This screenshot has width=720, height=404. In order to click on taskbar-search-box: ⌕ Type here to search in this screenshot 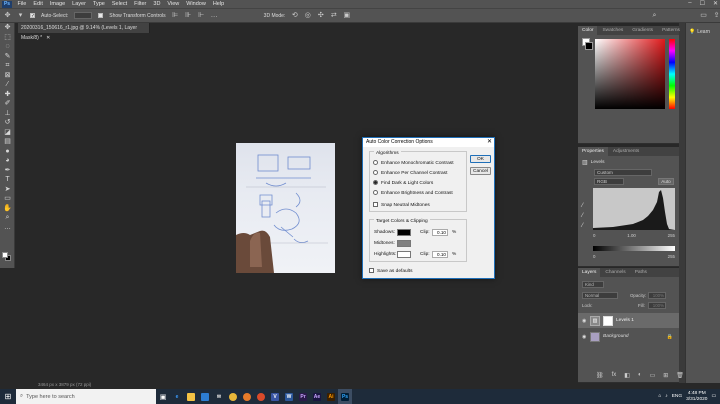, I will do `click(86, 396)`.